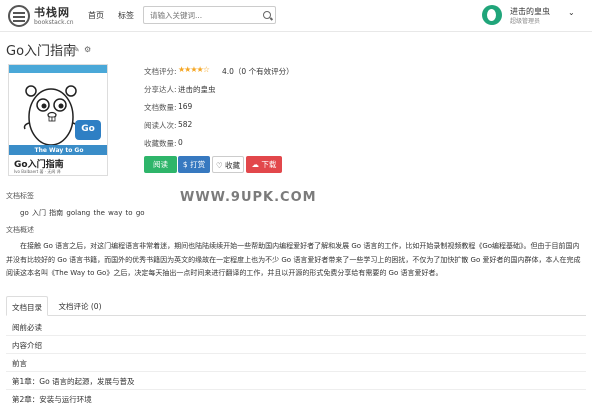 This screenshot has height=405, width=592. Describe the element at coordinates (194, 164) in the screenshot. I see `reward-button: $ 打赏` at that location.